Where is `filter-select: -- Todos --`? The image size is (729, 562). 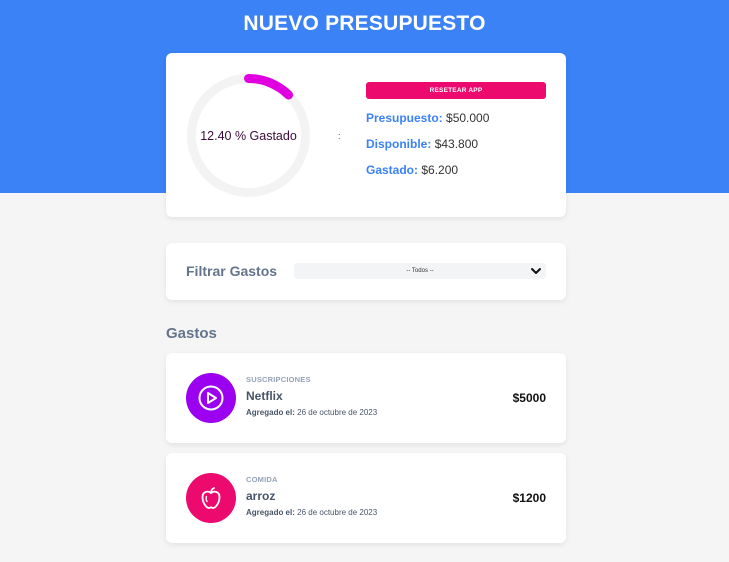
filter-select: -- Todos -- is located at coordinates (420, 271).